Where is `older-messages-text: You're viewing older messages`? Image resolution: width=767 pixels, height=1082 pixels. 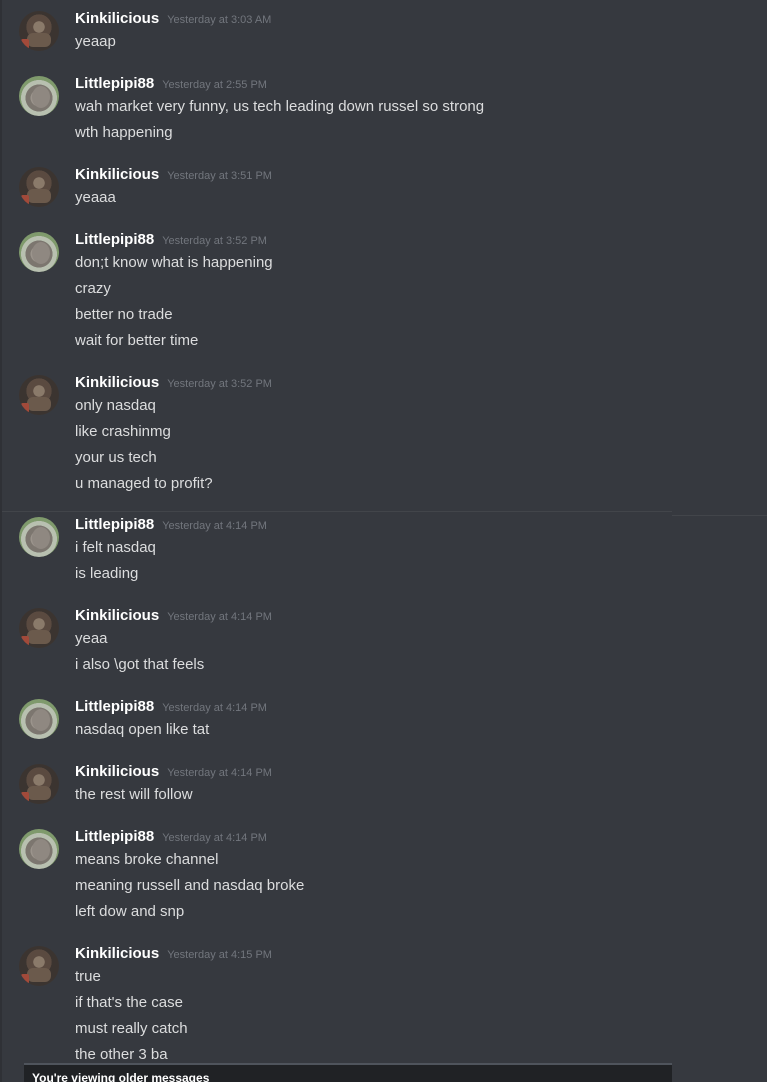 older-messages-text: You're viewing older messages is located at coordinates (121, 1076).